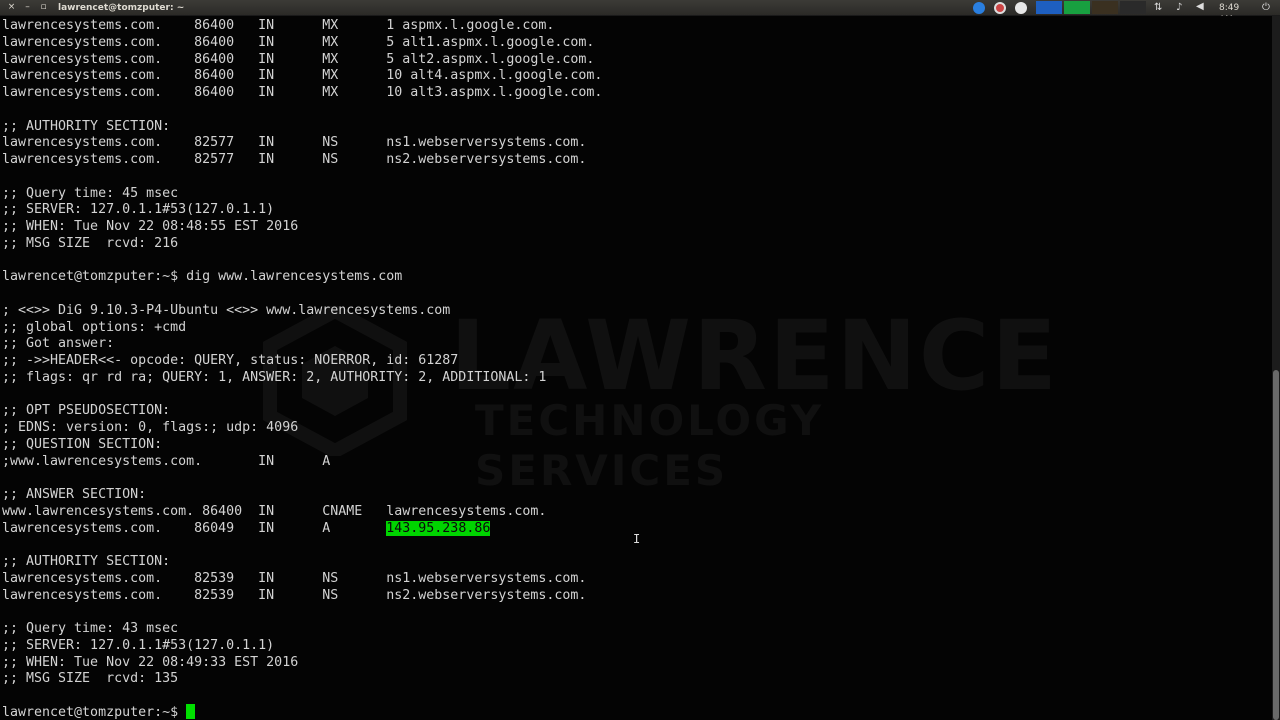 The image size is (1280, 720). What do you see at coordinates (90, 193) in the screenshot?
I see `terminal-line: ;; Query time: 45 msec` at bounding box center [90, 193].